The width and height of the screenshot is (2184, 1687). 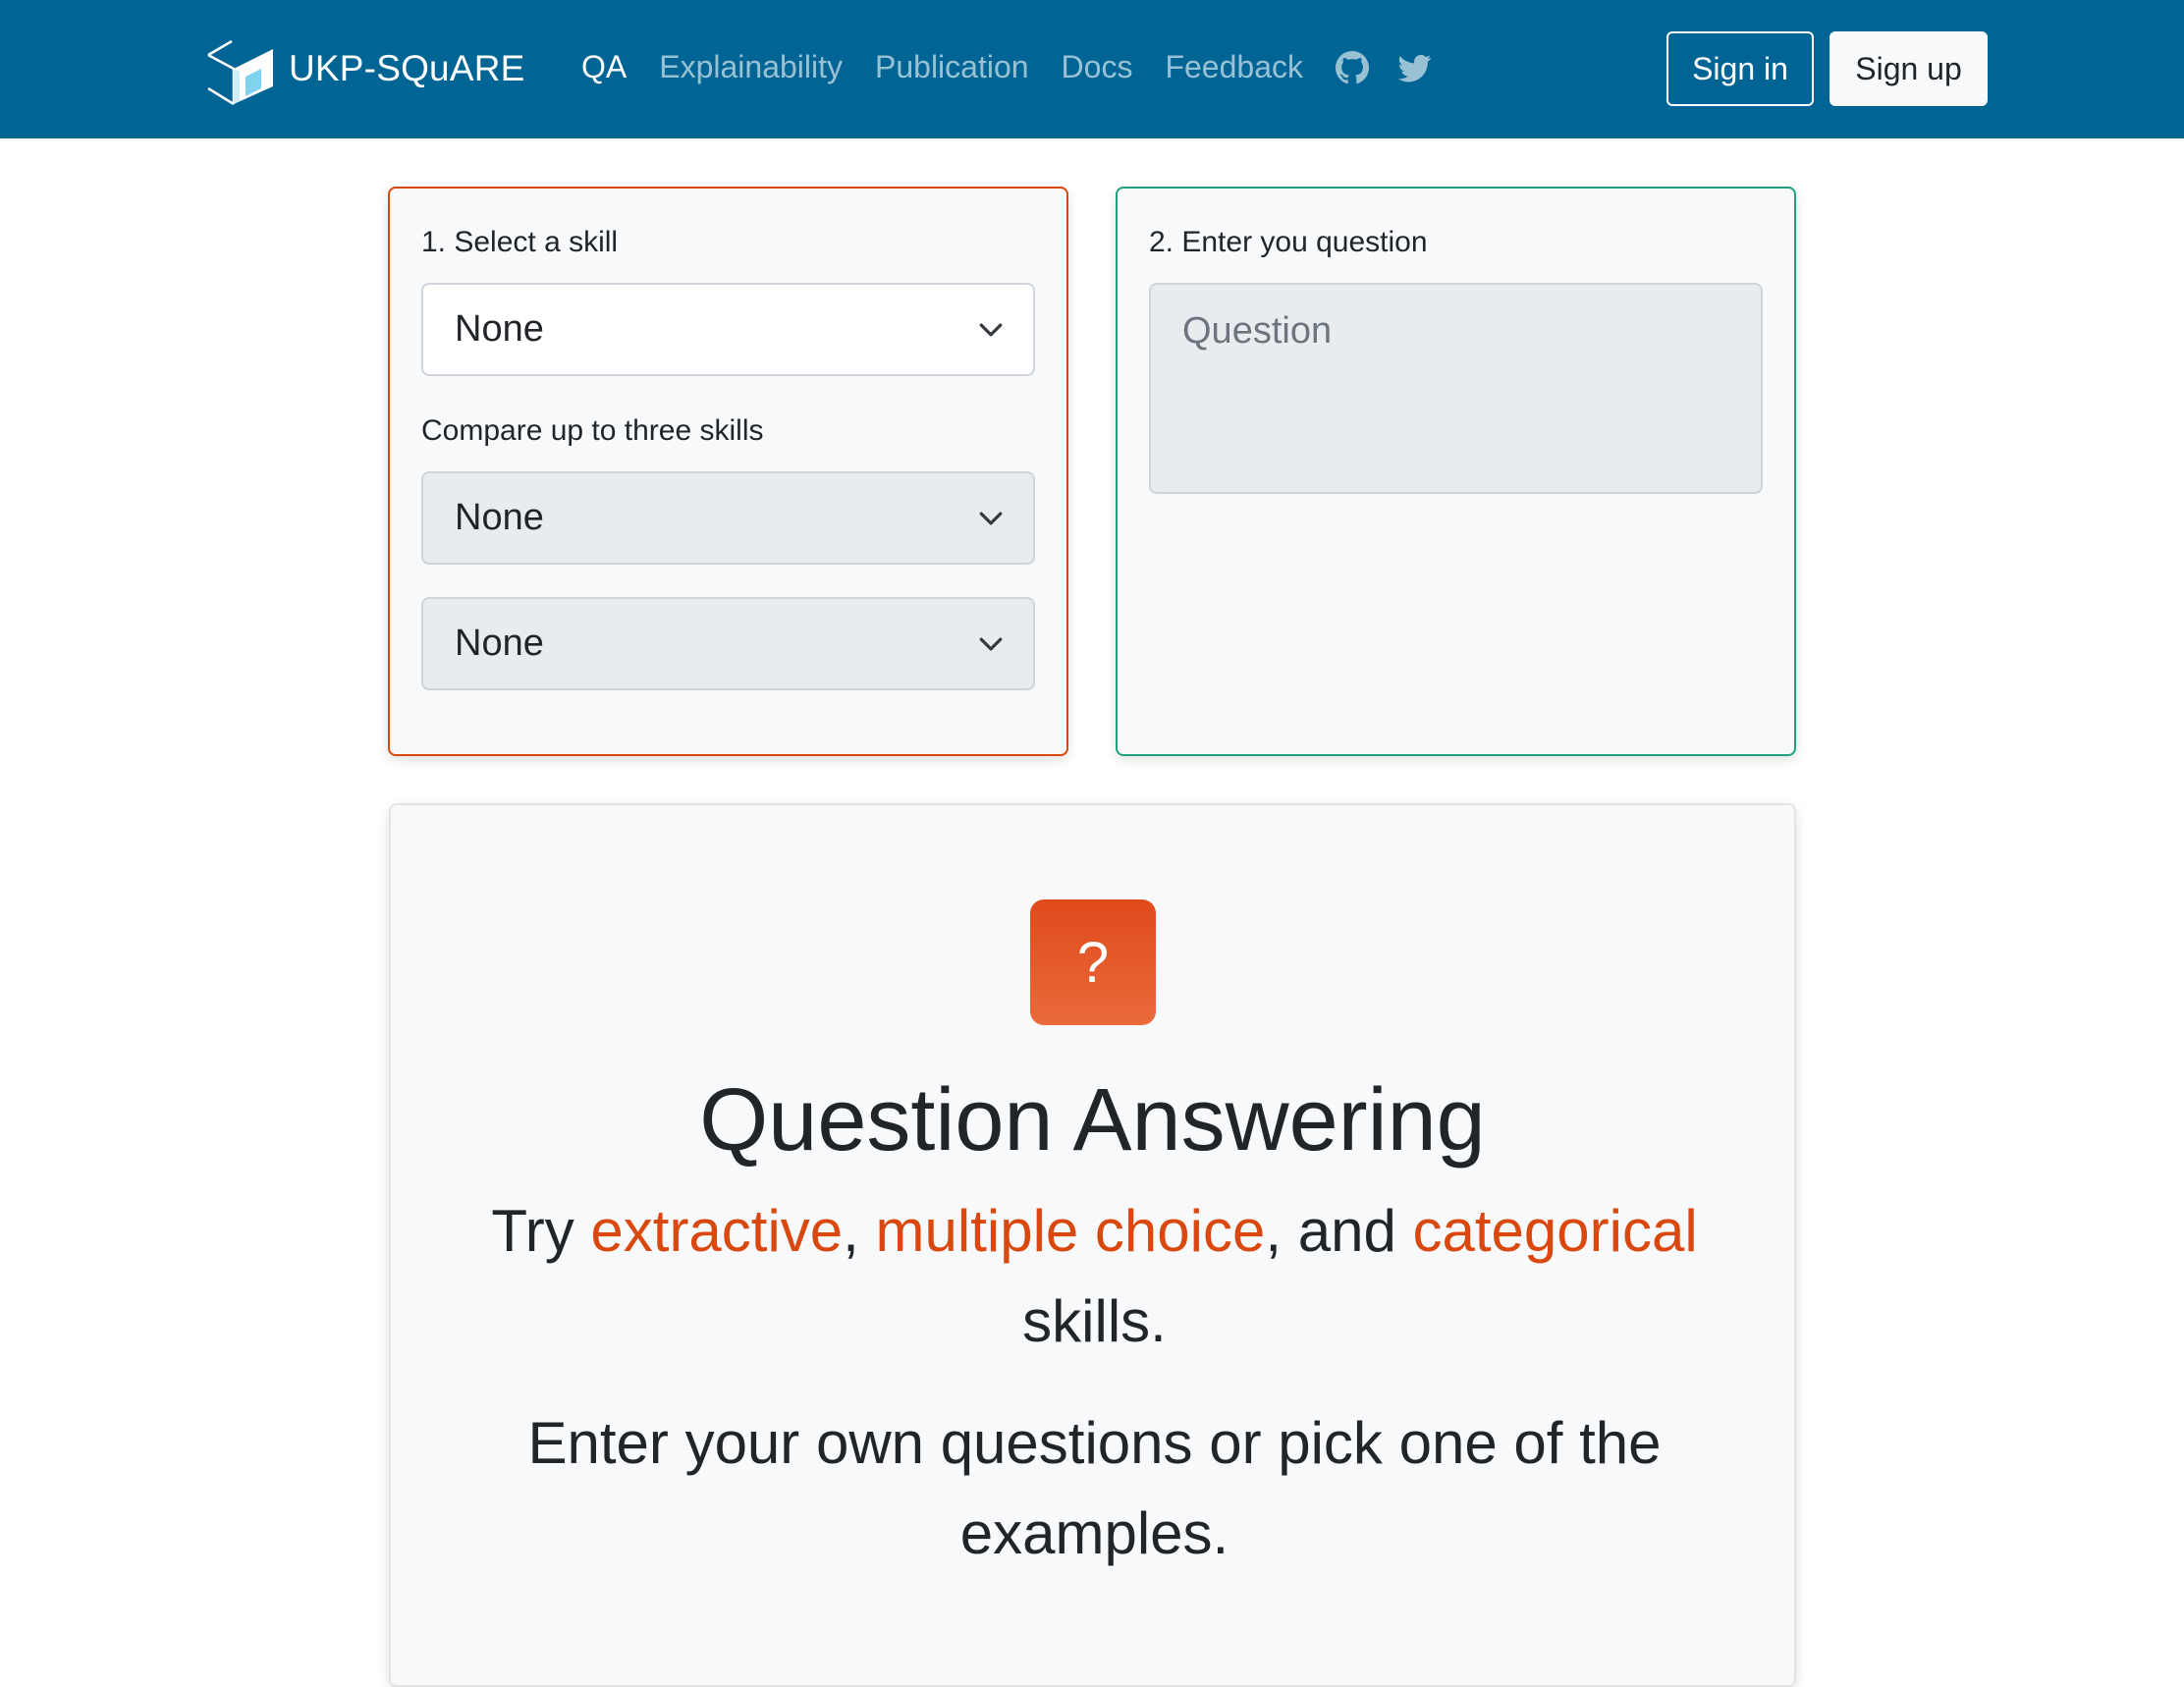 What do you see at coordinates (240, 72) in the screenshot?
I see `square-logo-icon` at bounding box center [240, 72].